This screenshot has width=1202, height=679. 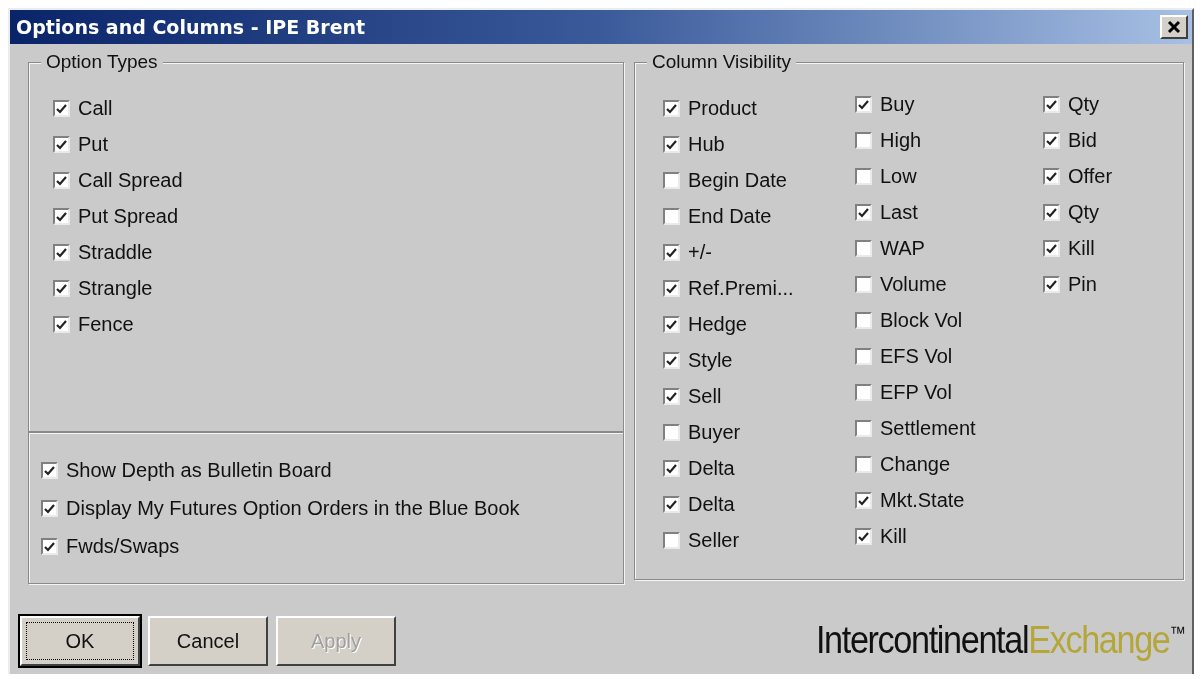 What do you see at coordinates (916, 356) in the screenshot?
I see `checkbox-label: EFS Vol` at bounding box center [916, 356].